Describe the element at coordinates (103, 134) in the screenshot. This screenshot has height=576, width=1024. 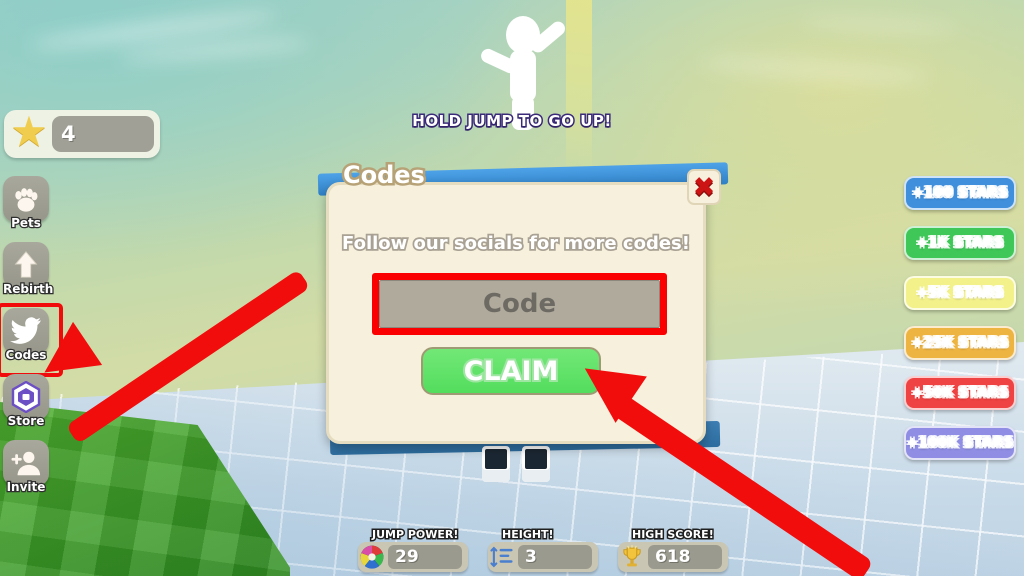
I see `star-count-value: 4` at that location.